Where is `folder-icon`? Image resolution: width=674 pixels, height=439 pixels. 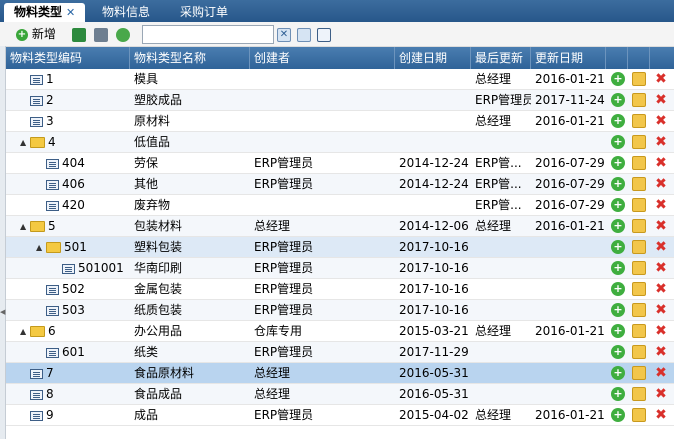
folder-icon is located at coordinates (37, 331).